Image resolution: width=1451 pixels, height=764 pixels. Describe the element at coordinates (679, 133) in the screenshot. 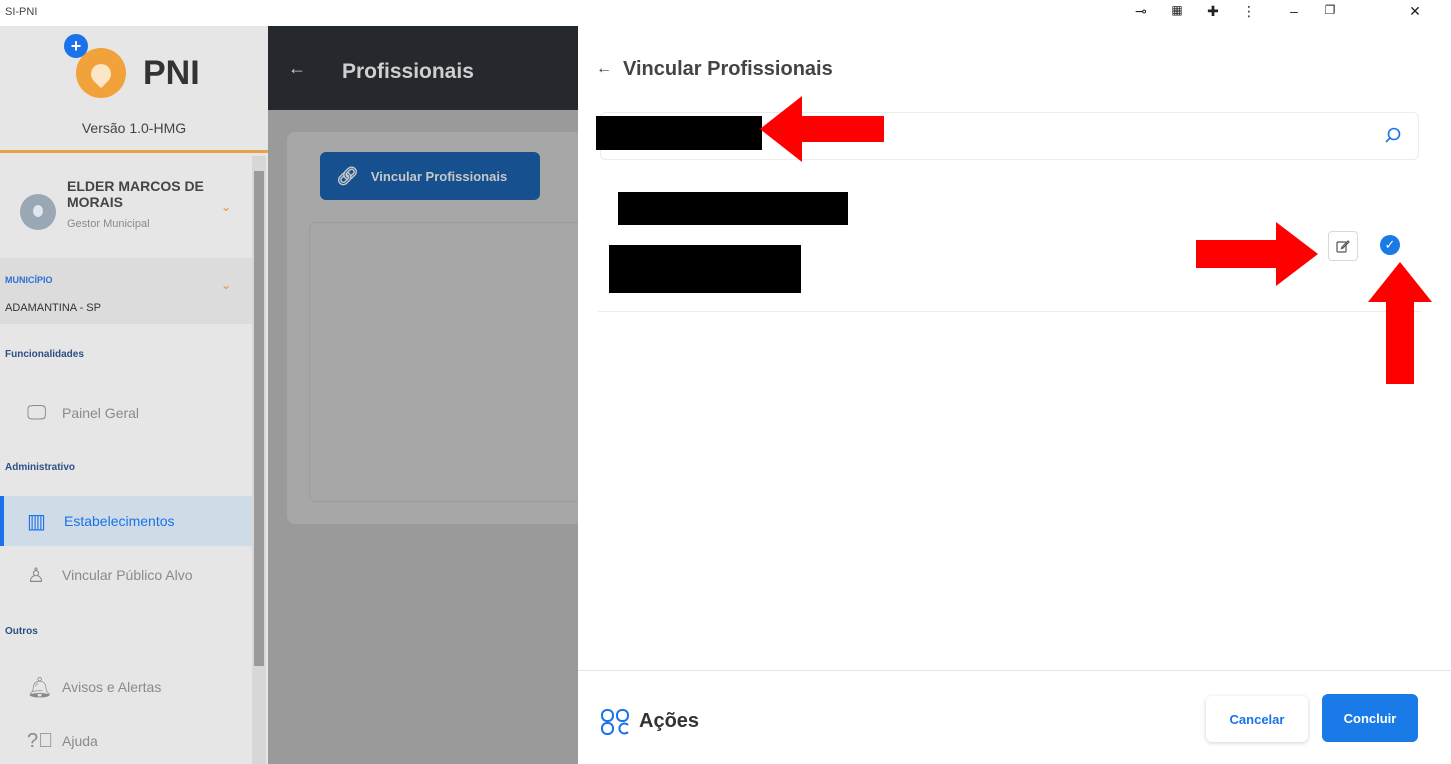

I see `redacted-search-text` at that location.